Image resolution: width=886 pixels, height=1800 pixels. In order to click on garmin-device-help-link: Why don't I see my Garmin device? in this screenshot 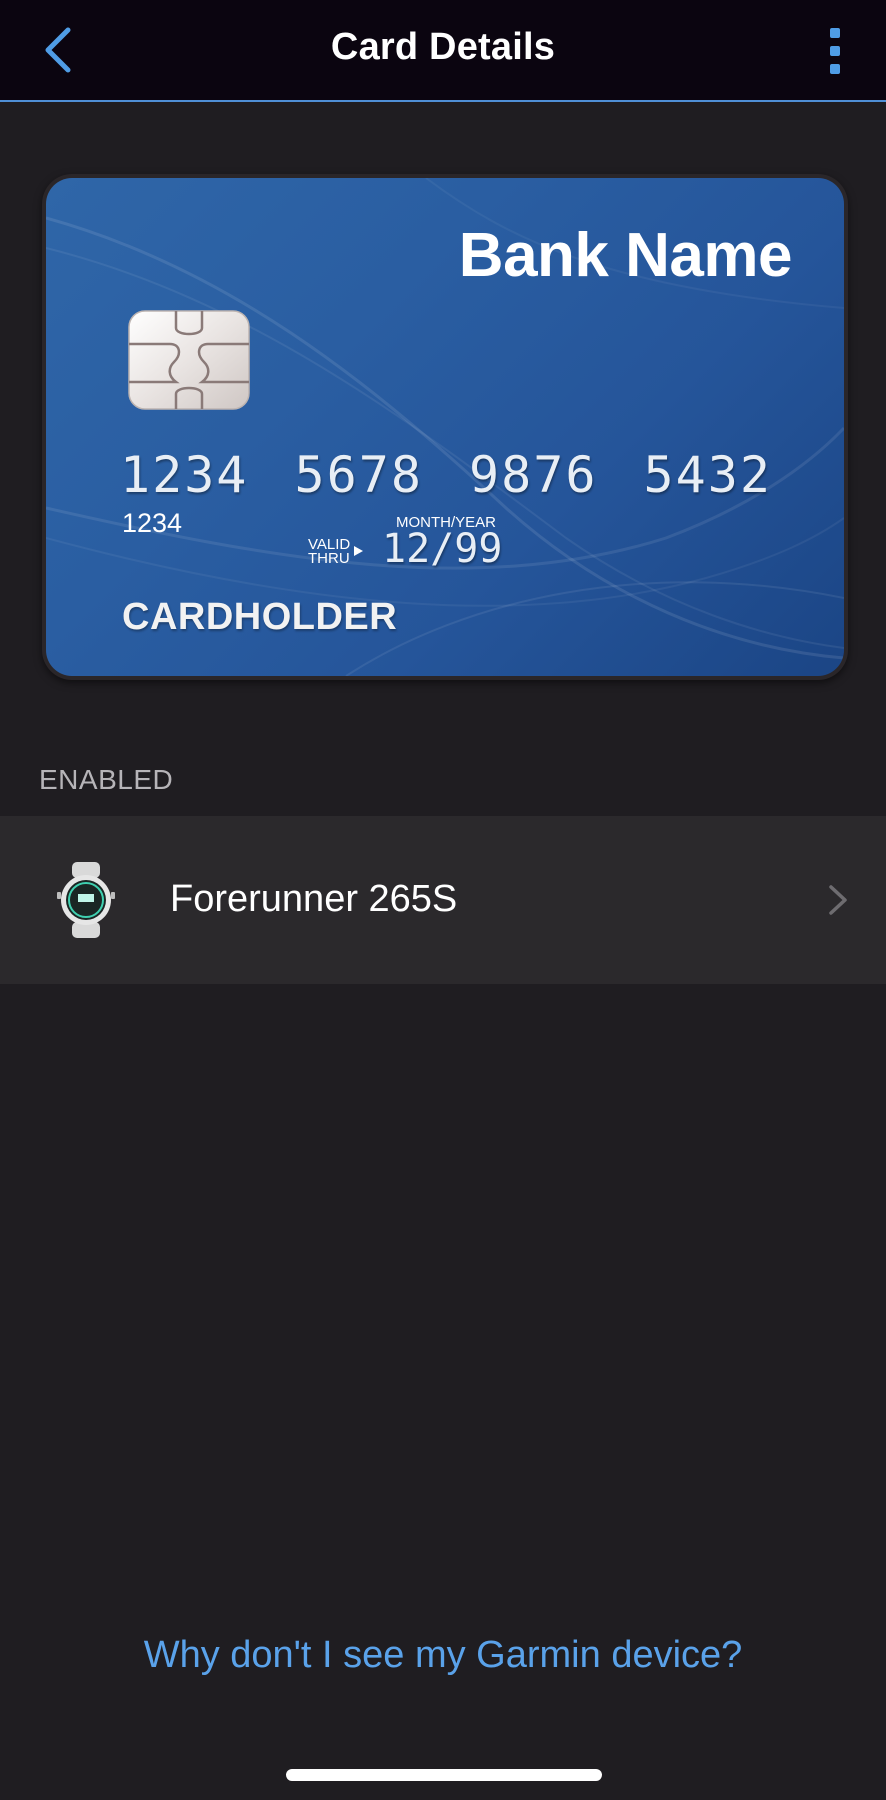, I will do `click(443, 1655)`.